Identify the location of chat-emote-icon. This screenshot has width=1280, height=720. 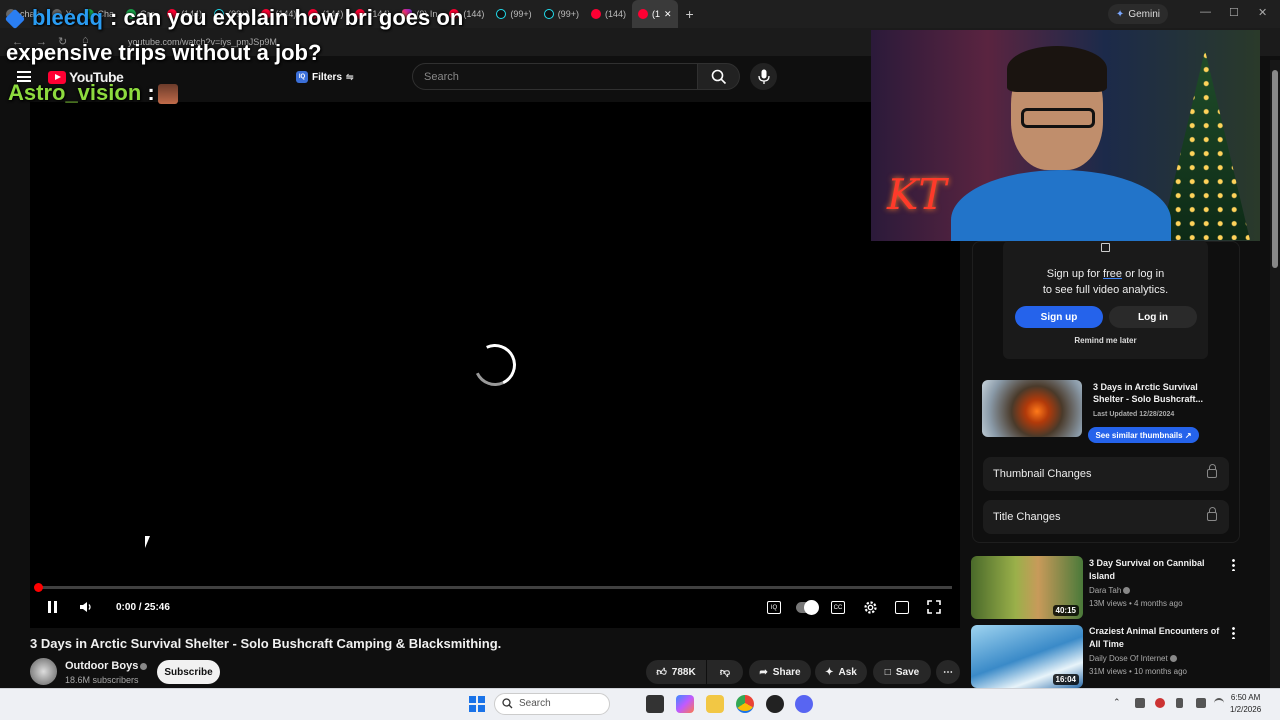
(168, 94).